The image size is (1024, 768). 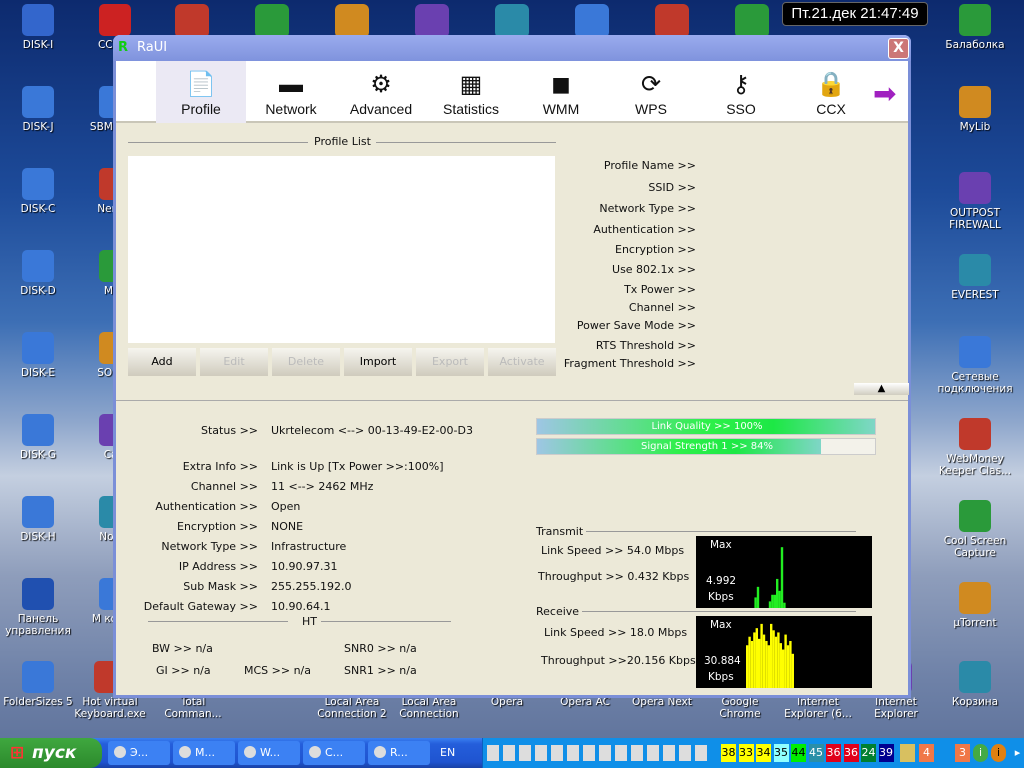 I want to click on desktop-icon-label: µTorrent, so click(x=975, y=623).